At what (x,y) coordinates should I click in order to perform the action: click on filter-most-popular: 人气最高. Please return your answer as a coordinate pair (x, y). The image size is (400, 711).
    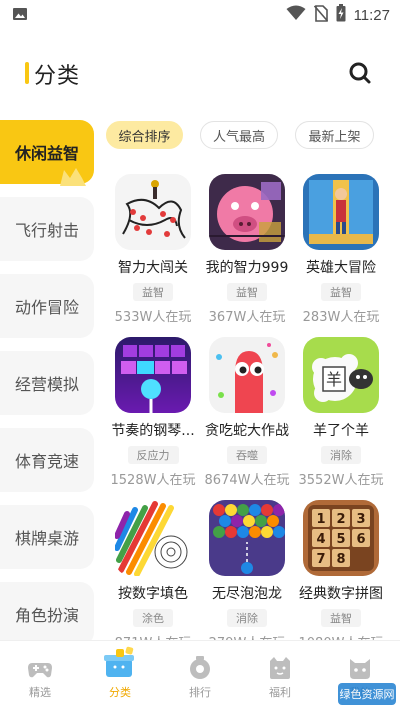
    Looking at the image, I should click on (239, 135).